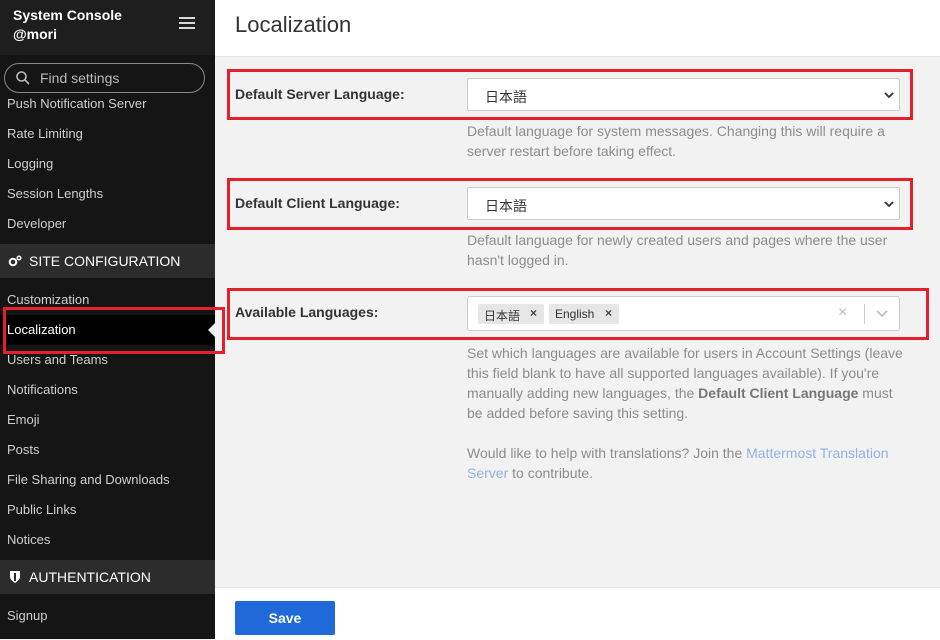 This screenshot has height=640, width=940. Describe the element at coordinates (293, 24) in the screenshot. I see `page-title: Localization` at that location.